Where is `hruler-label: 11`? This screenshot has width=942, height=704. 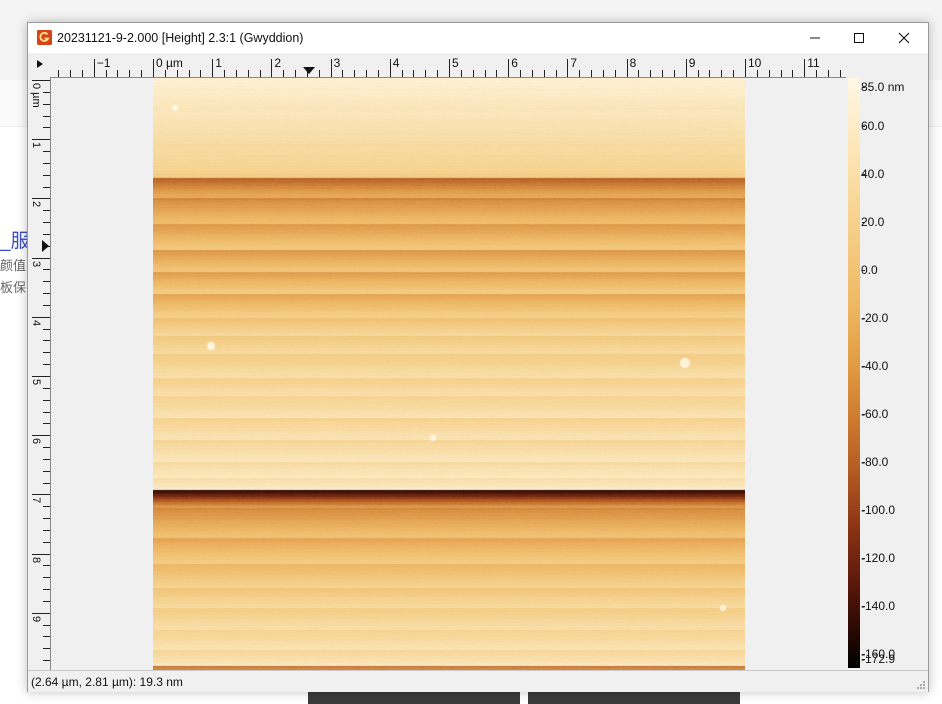 hruler-label: 11 is located at coordinates (813, 63).